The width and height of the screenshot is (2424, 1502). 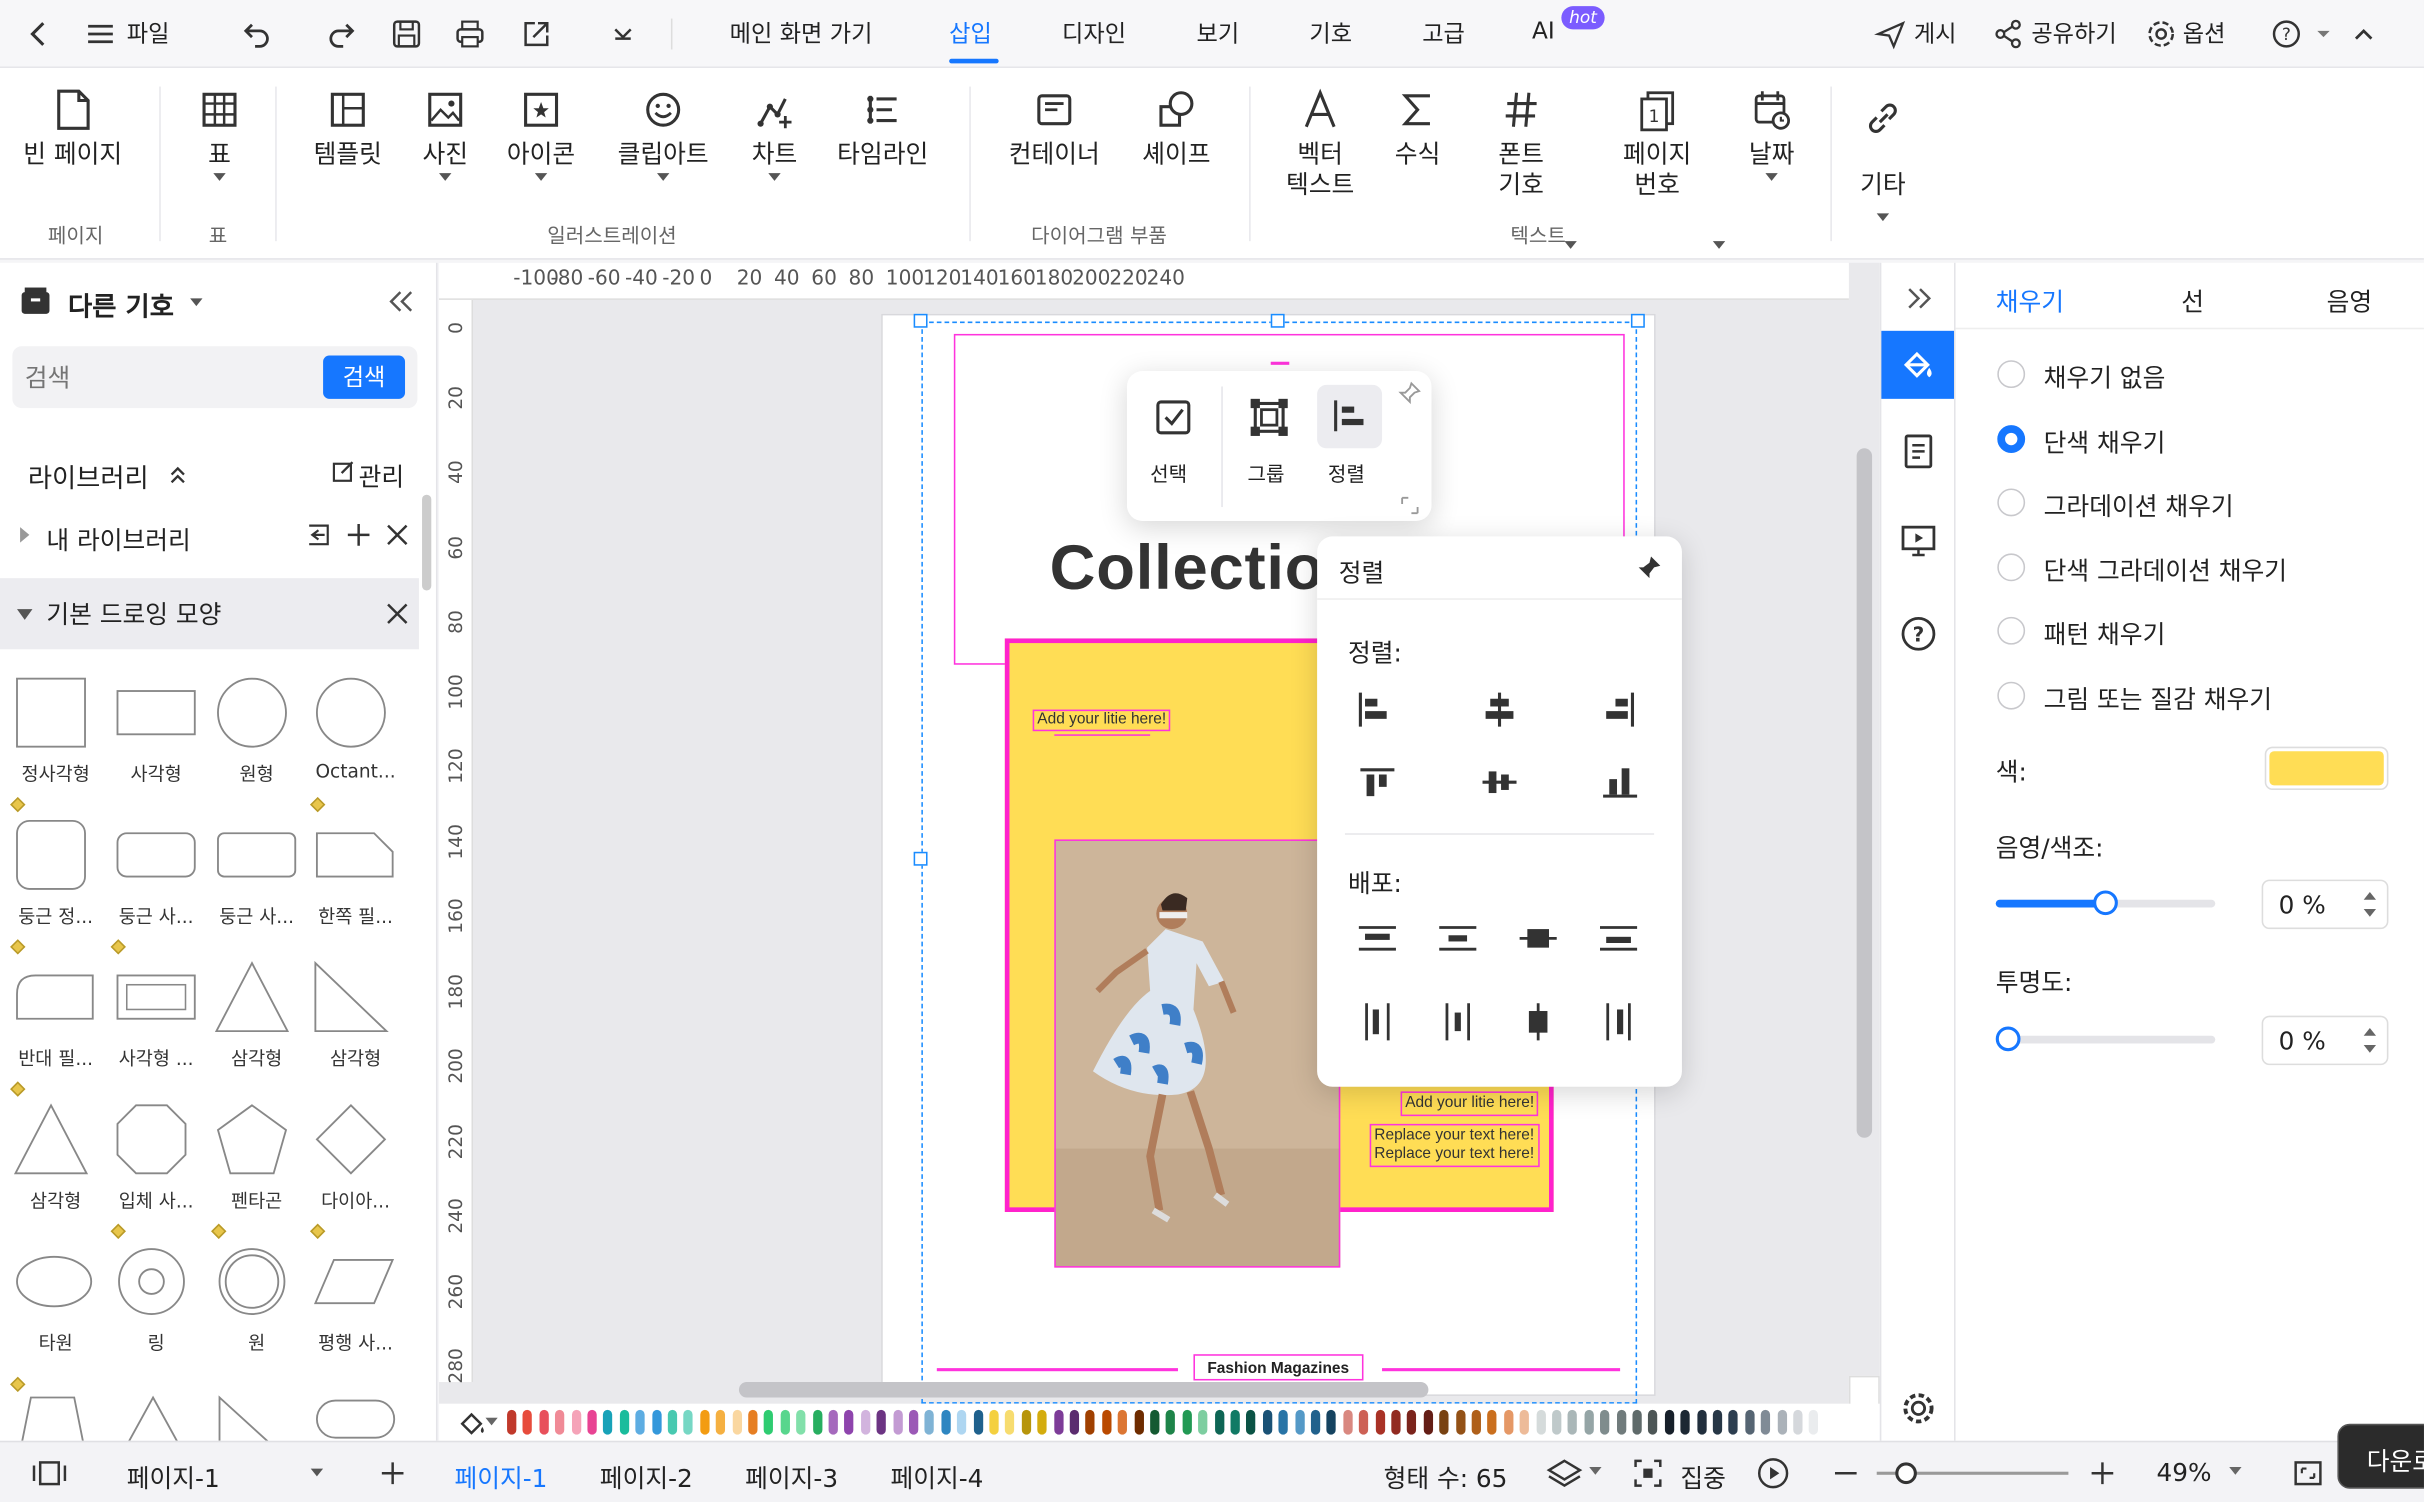 I want to click on download-tooltip: 다운로, so click(x=2380, y=1456).